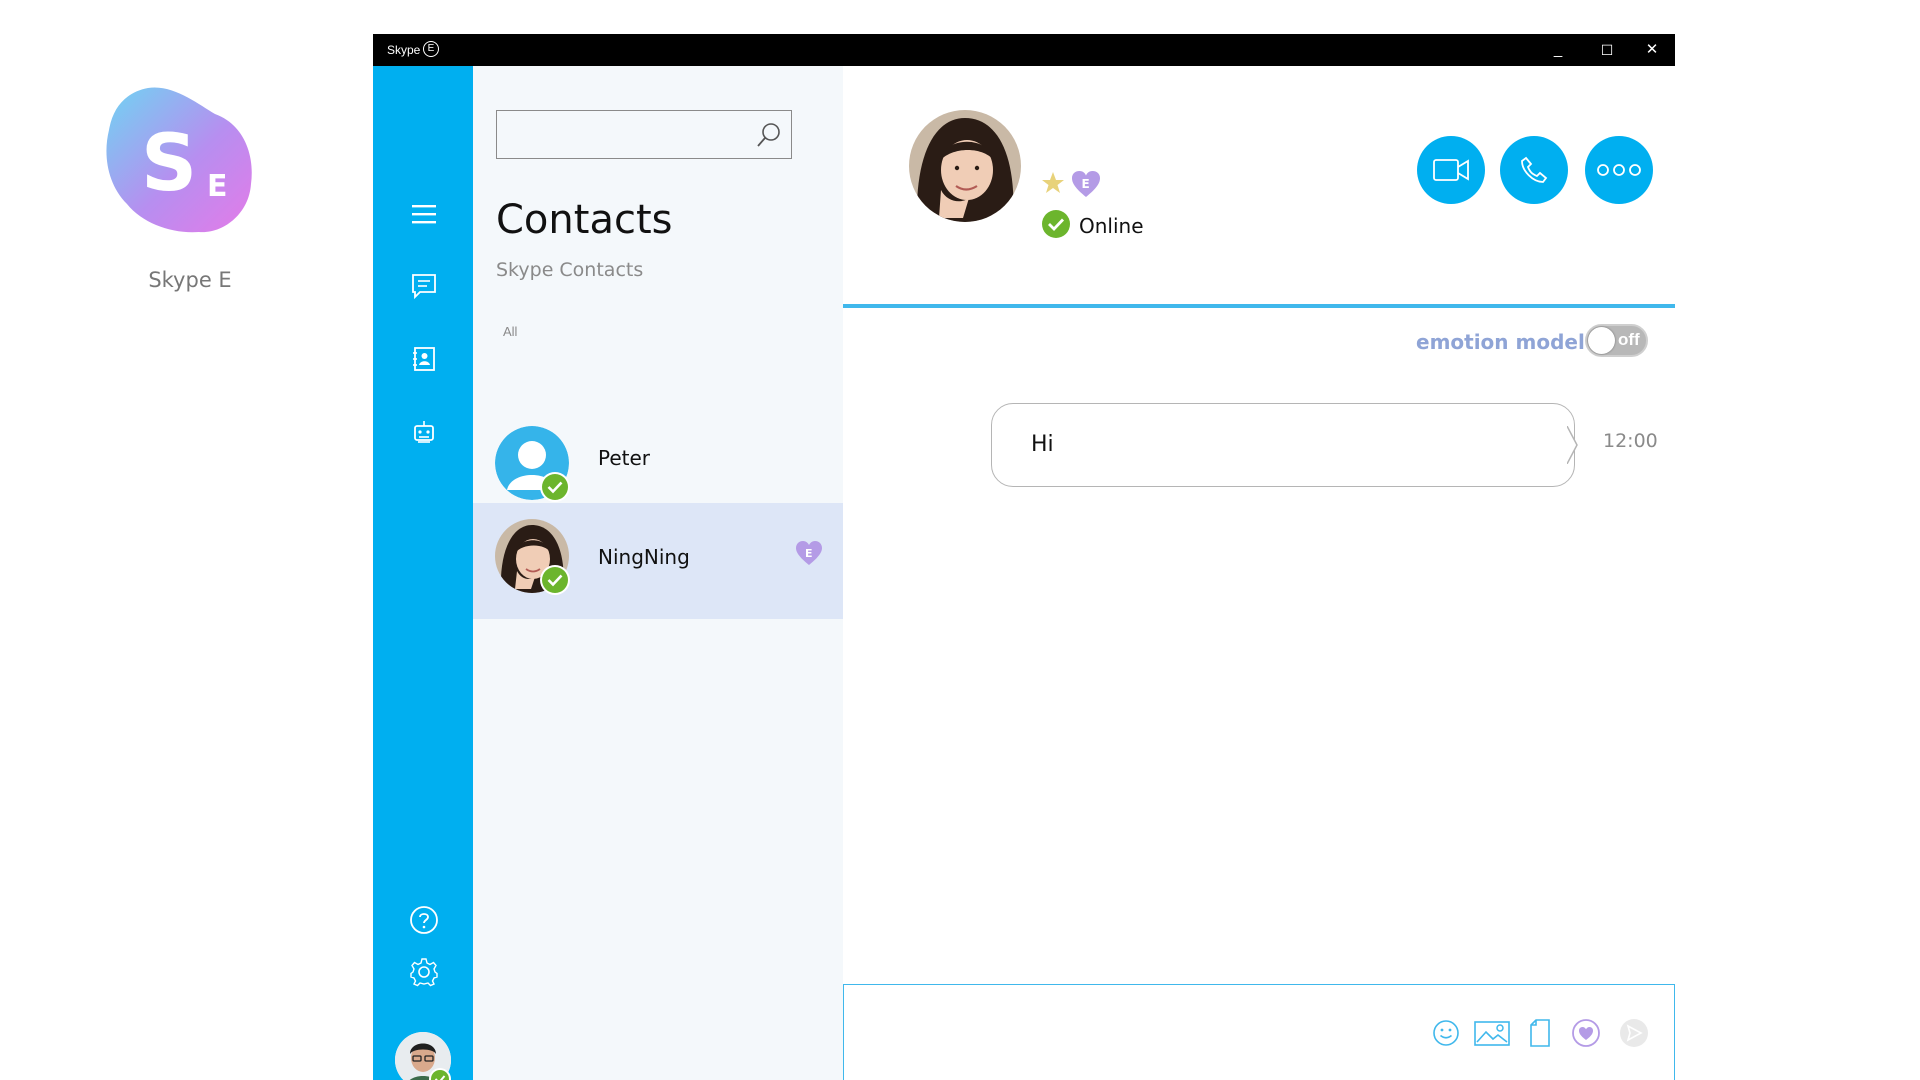  Describe the element at coordinates (1607, 50) in the screenshot. I see `maximize-button: ☐` at that location.